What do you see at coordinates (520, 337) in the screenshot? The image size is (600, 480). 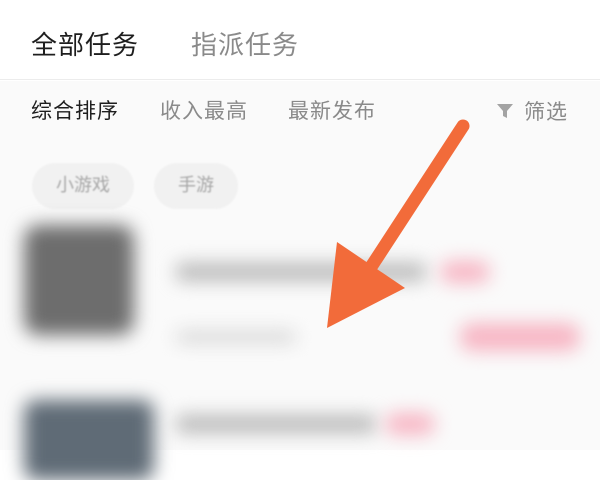 I see `task-reward-placeholder` at bounding box center [520, 337].